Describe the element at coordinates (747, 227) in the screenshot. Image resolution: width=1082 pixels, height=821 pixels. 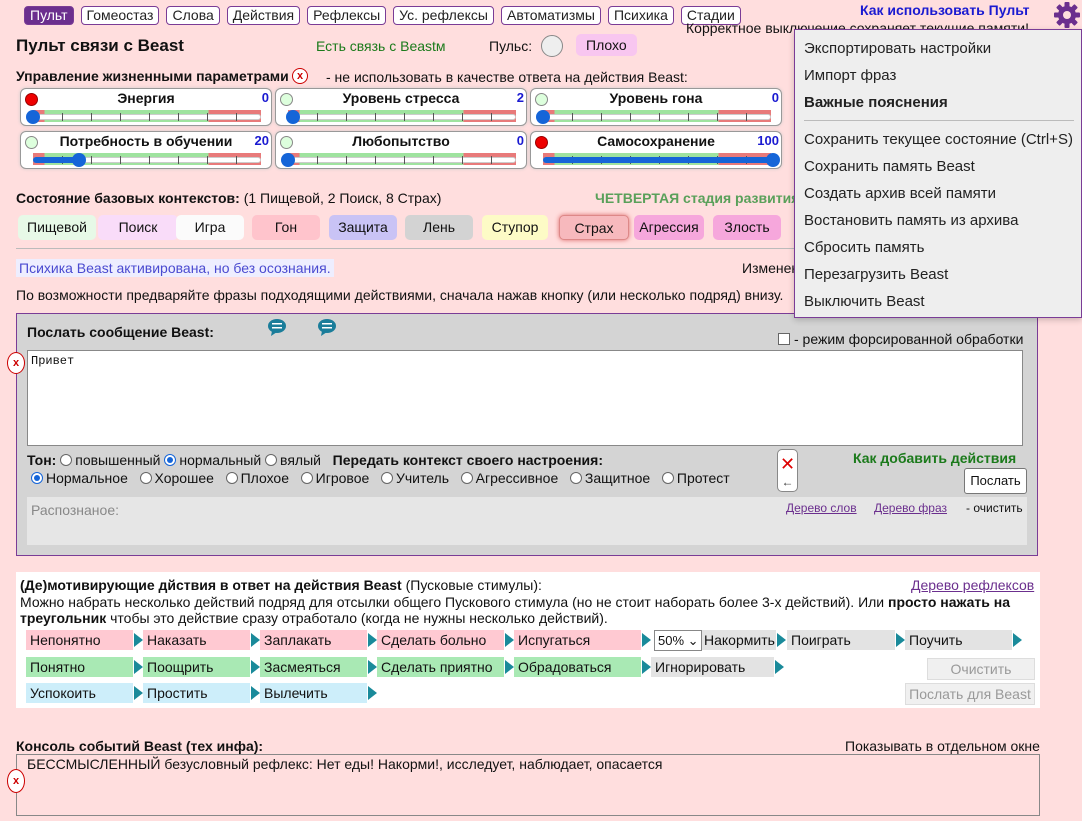
I see `context-button: Злость` at that location.